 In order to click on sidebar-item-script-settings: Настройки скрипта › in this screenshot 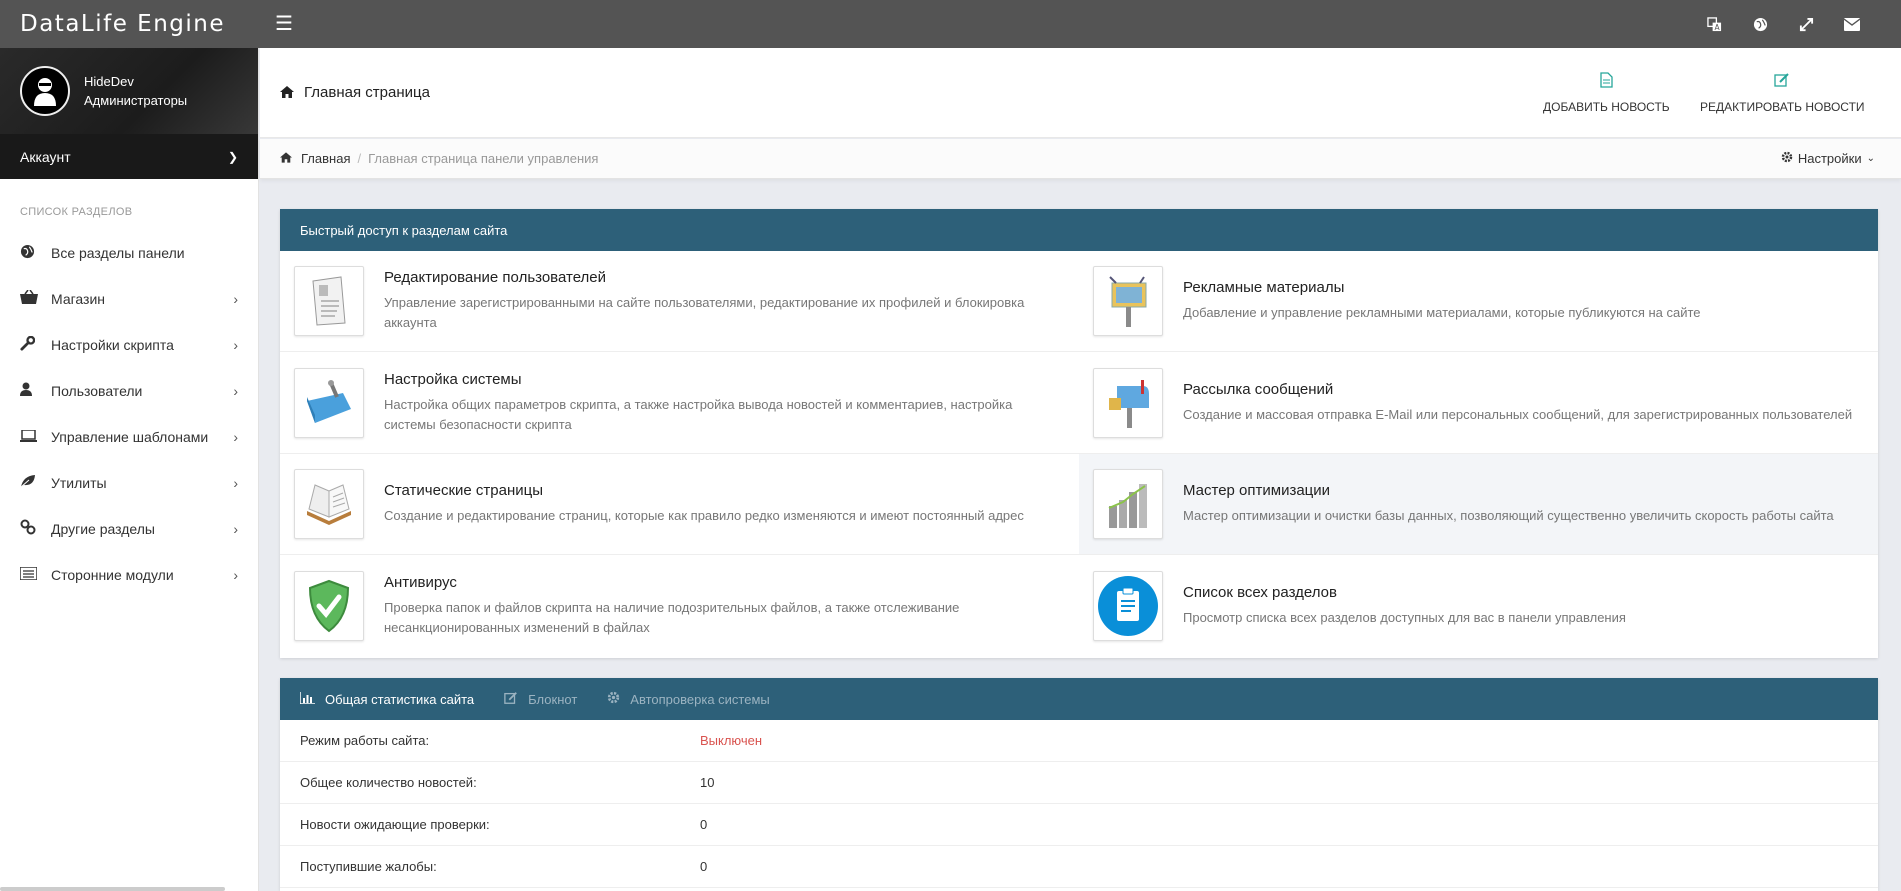, I will do `click(129, 345)`.